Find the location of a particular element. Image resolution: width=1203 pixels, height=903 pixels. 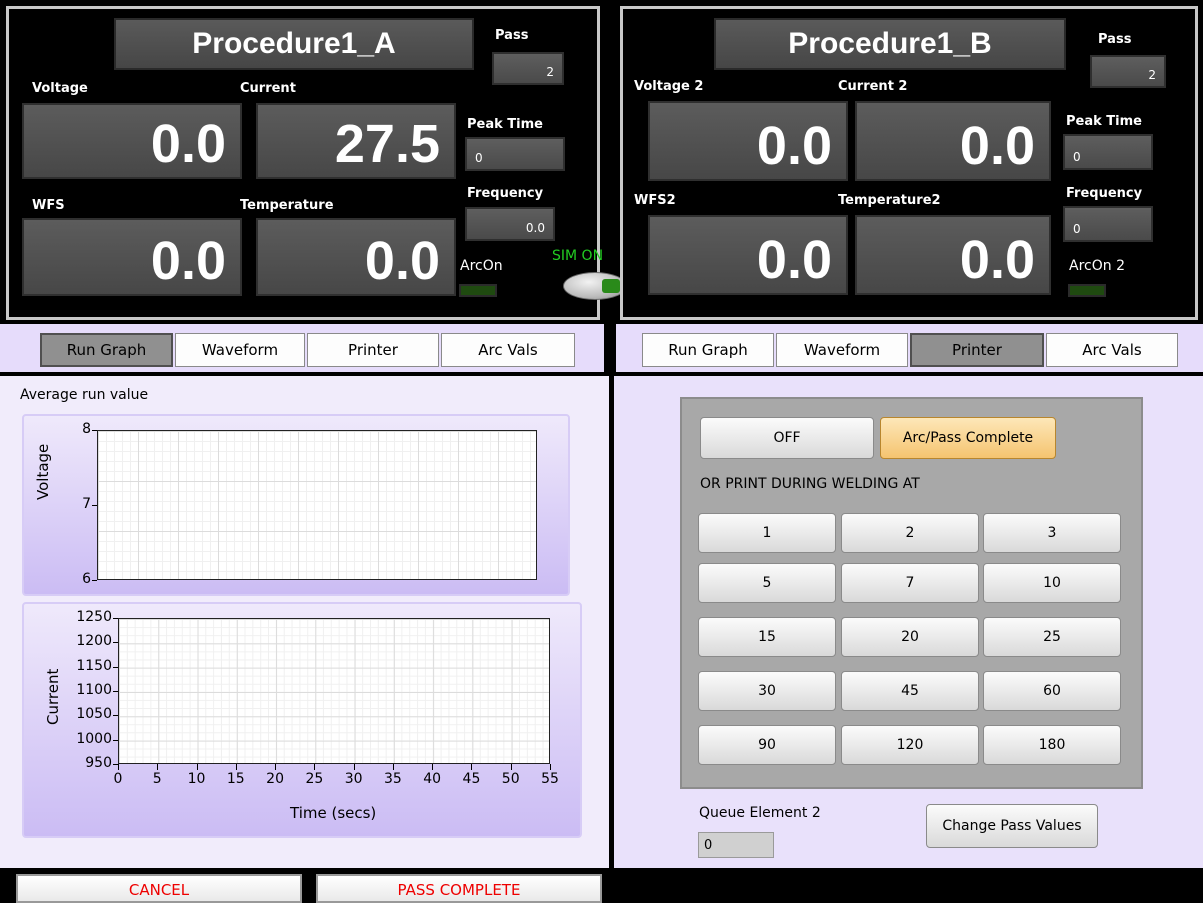

wfs-2-label: WFS2 is located at coordinates (655, 200).